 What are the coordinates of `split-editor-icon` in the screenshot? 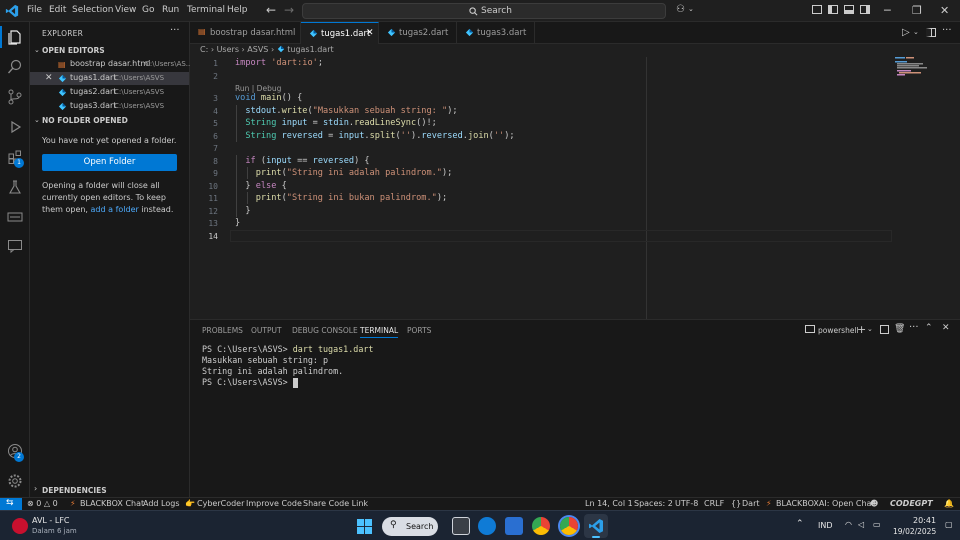 It's located at (931, 32).